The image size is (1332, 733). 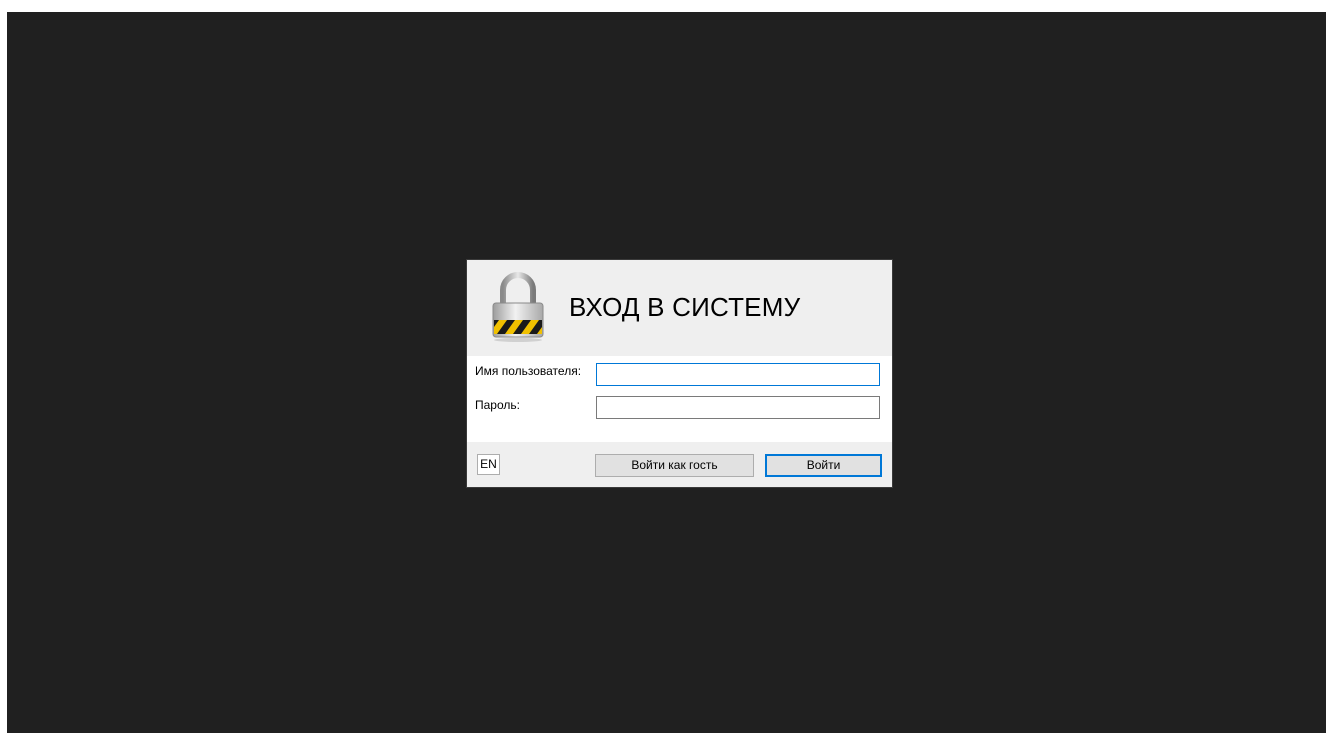 What do you see at coordinates (674, 465) in the screenshot?
I see `guest-login-button: Войти как гость` at bounding box center [674, 465].